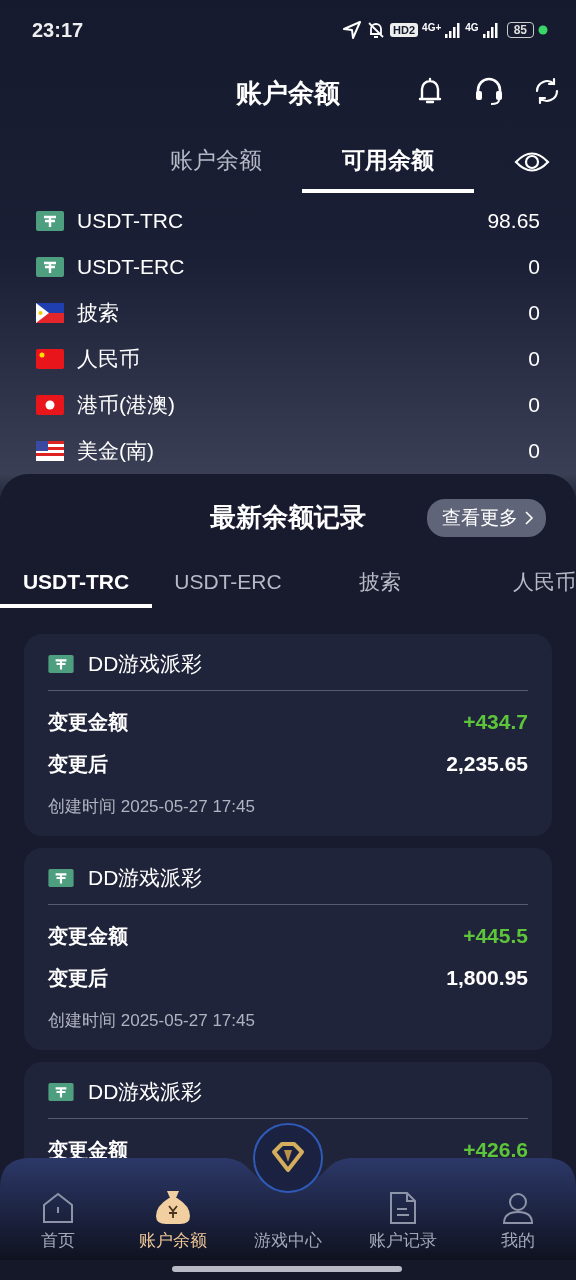 Image resolution: width=576 pixels, height=1280 pixels. Describe the element at coordinates (516, 584) in the screenshot. I see `currency-tab: 人民币` at that location.